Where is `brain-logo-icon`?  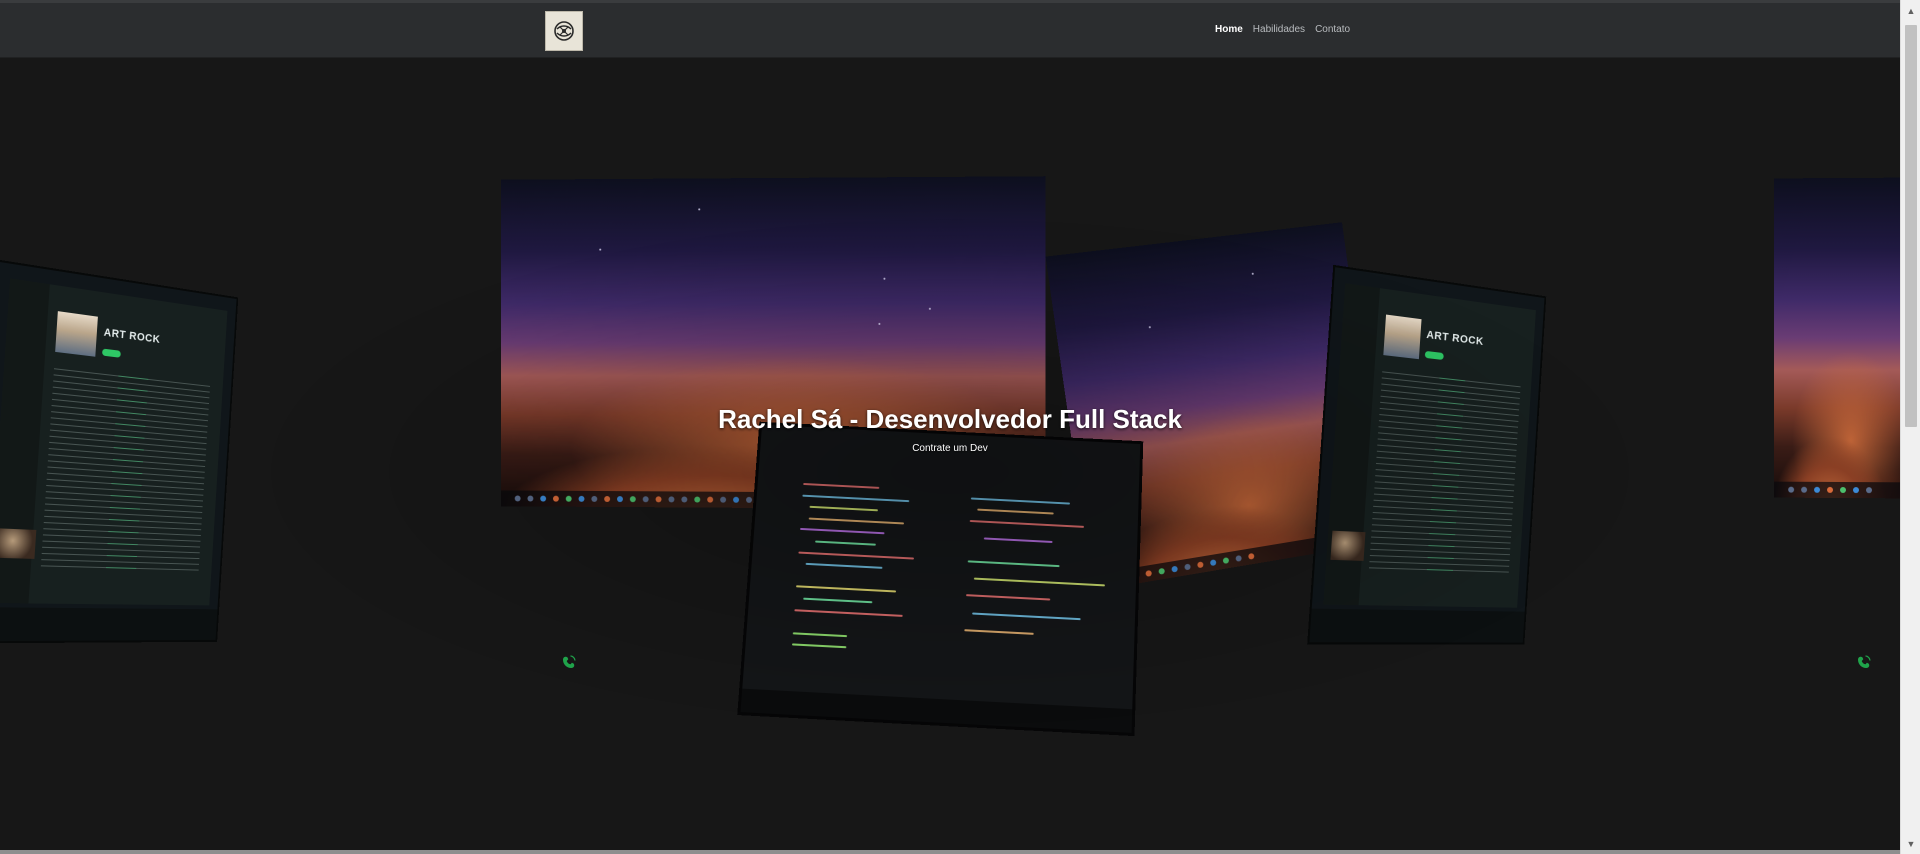 brain-logo-icon is located at coordinates (564, 31).